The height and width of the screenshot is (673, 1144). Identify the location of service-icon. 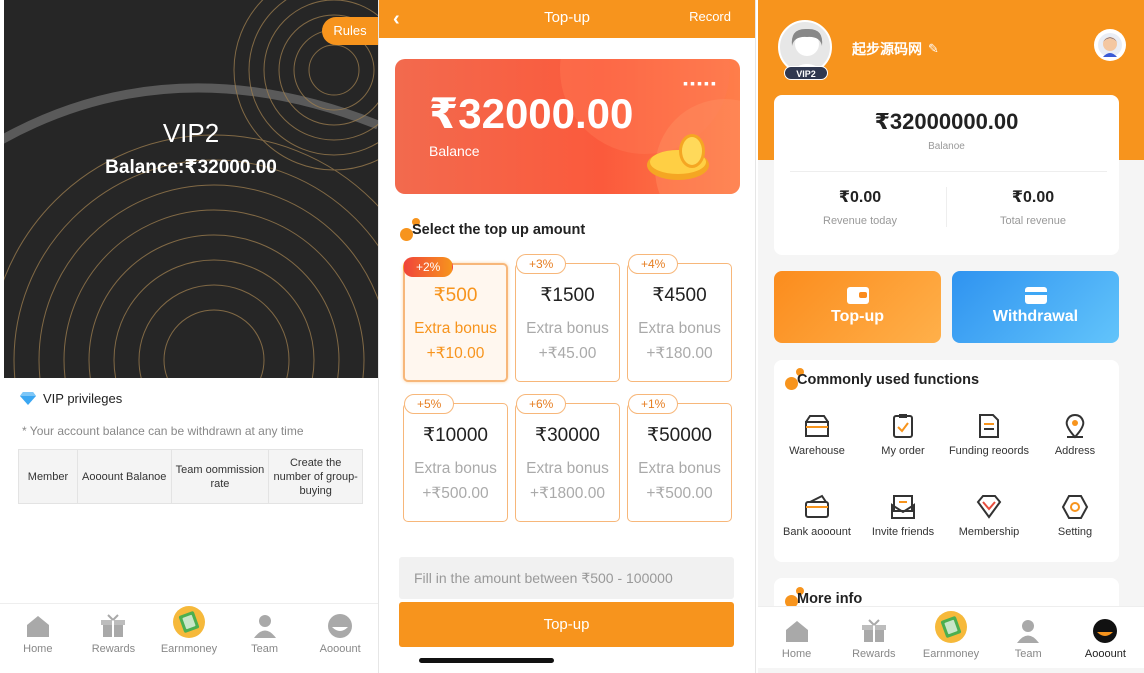
(1110, 45).